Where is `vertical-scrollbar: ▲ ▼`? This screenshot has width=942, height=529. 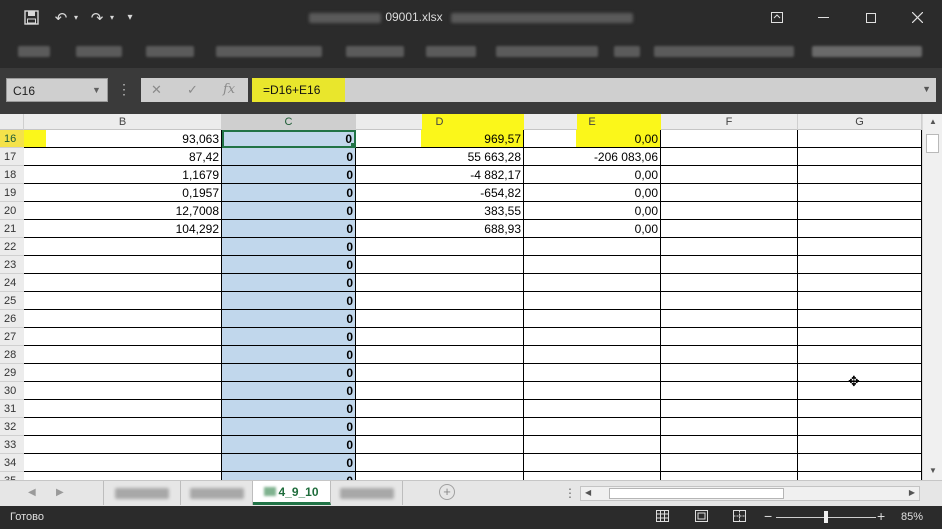
vertical-scrollbar: ▲ ▼ is located at coordinates (932, 297).